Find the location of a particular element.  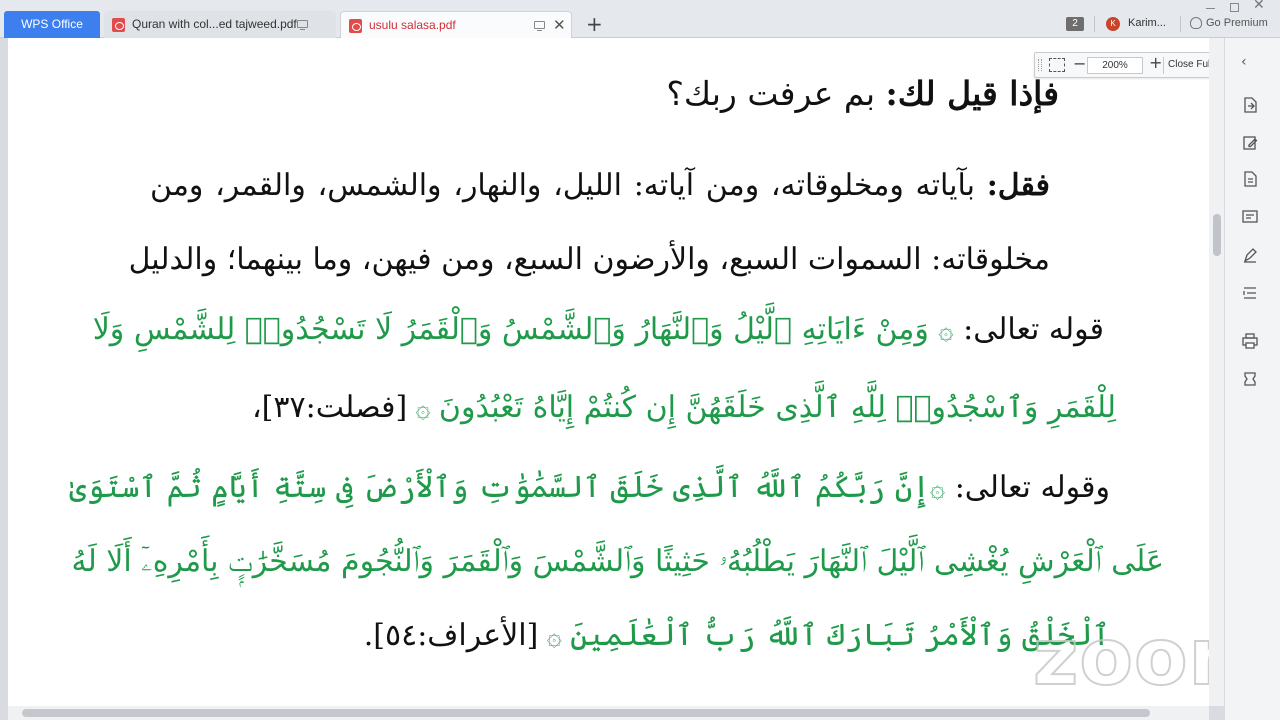

export-file-icon is located at coordinates (1250, 105).